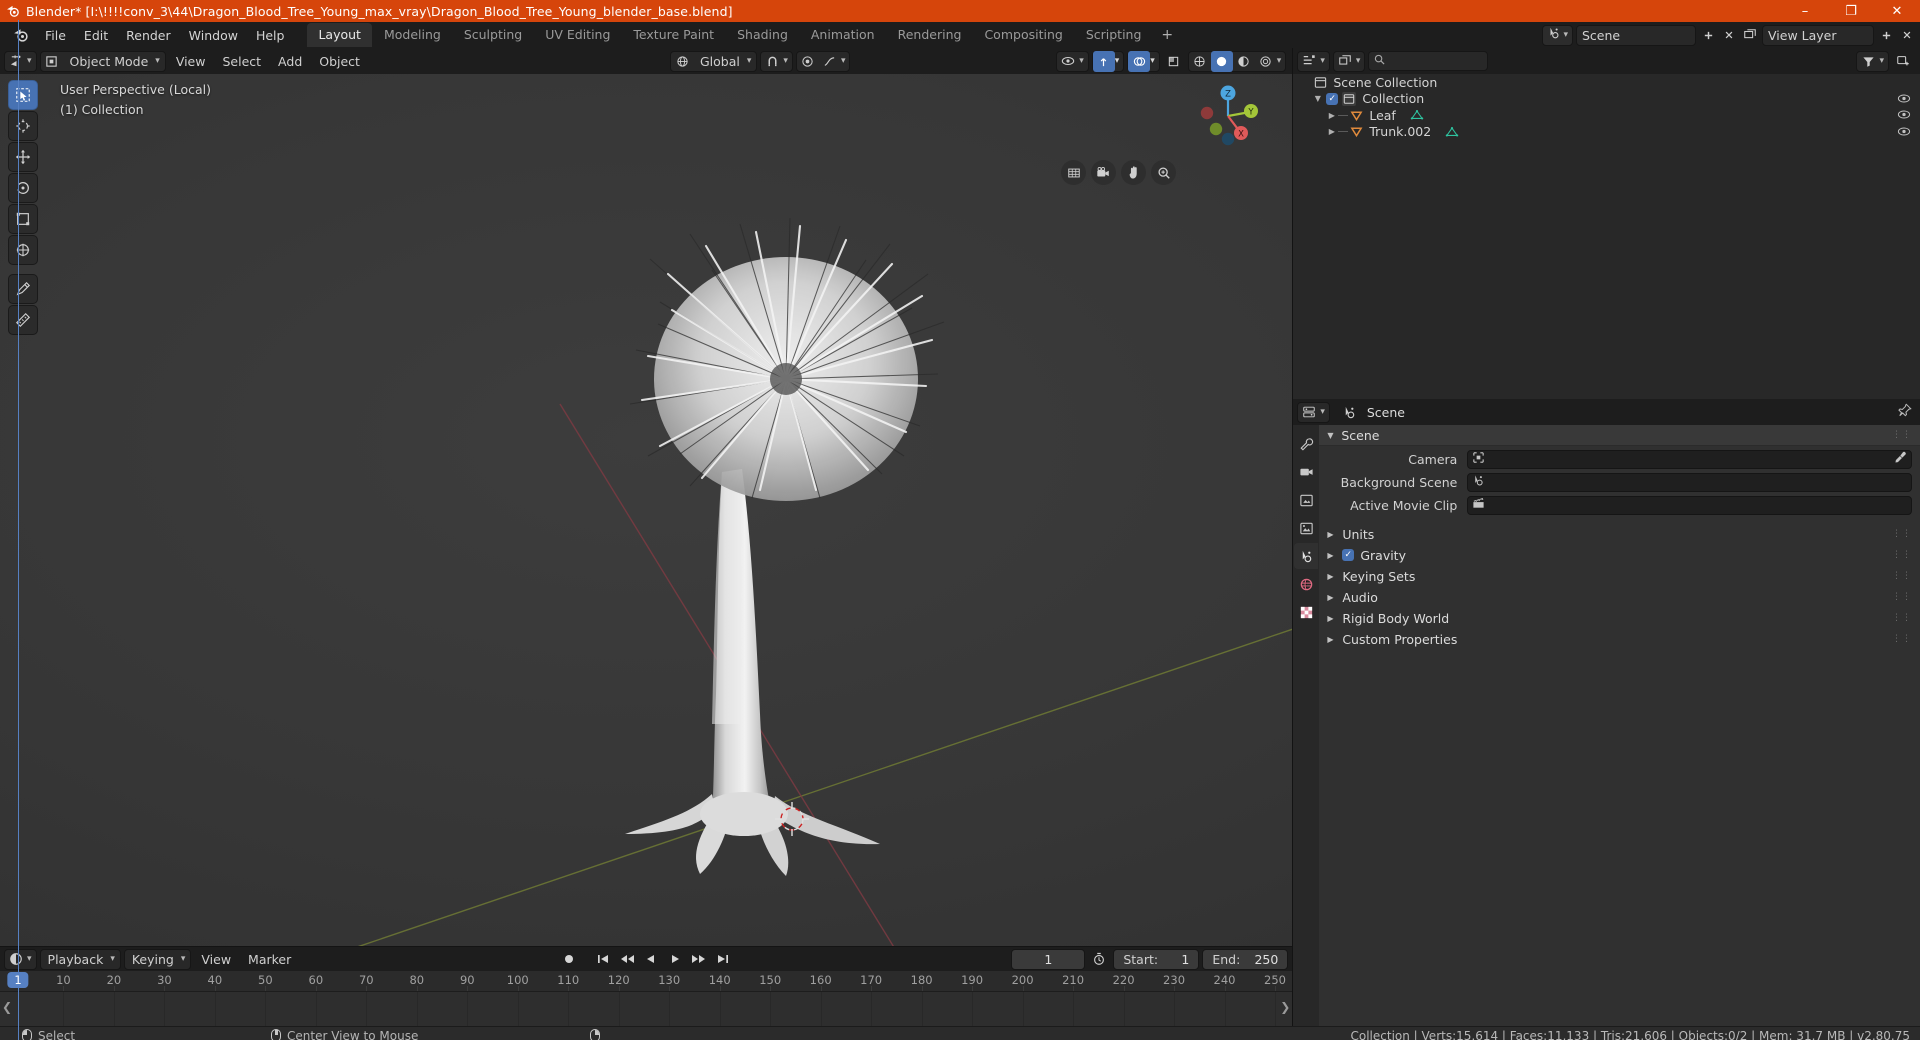 The height and width of the screenshot is (1040, 1920). Describe the element at coordinates (1606, 99) in the screenshot. I see `outliner-row-collection: ▼ ✓ Collection` at that location.